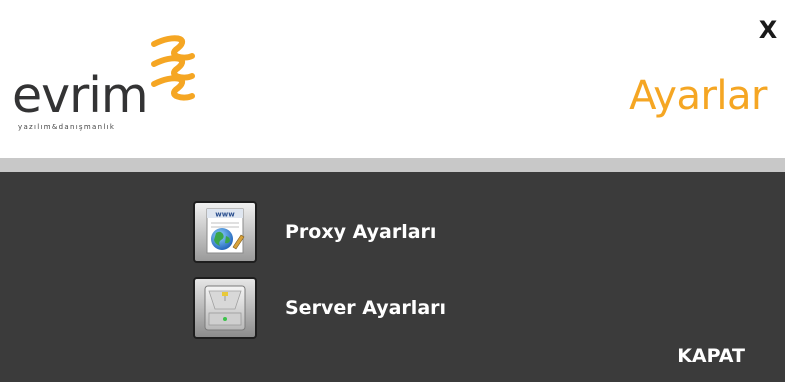 The height and width of the screenshot is (382, 785). Describe the element at coordinates (80, 95) in the screenshot. I see `logo-wordmark: evrim` at that location.